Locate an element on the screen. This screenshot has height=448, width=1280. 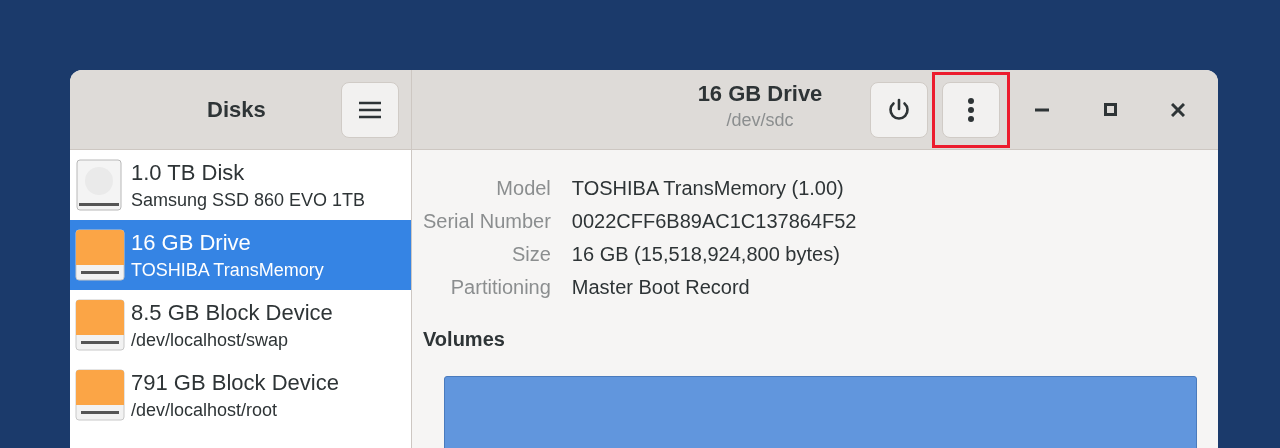
window-title: 16 GB Drive is located at coordinates (760, 94).